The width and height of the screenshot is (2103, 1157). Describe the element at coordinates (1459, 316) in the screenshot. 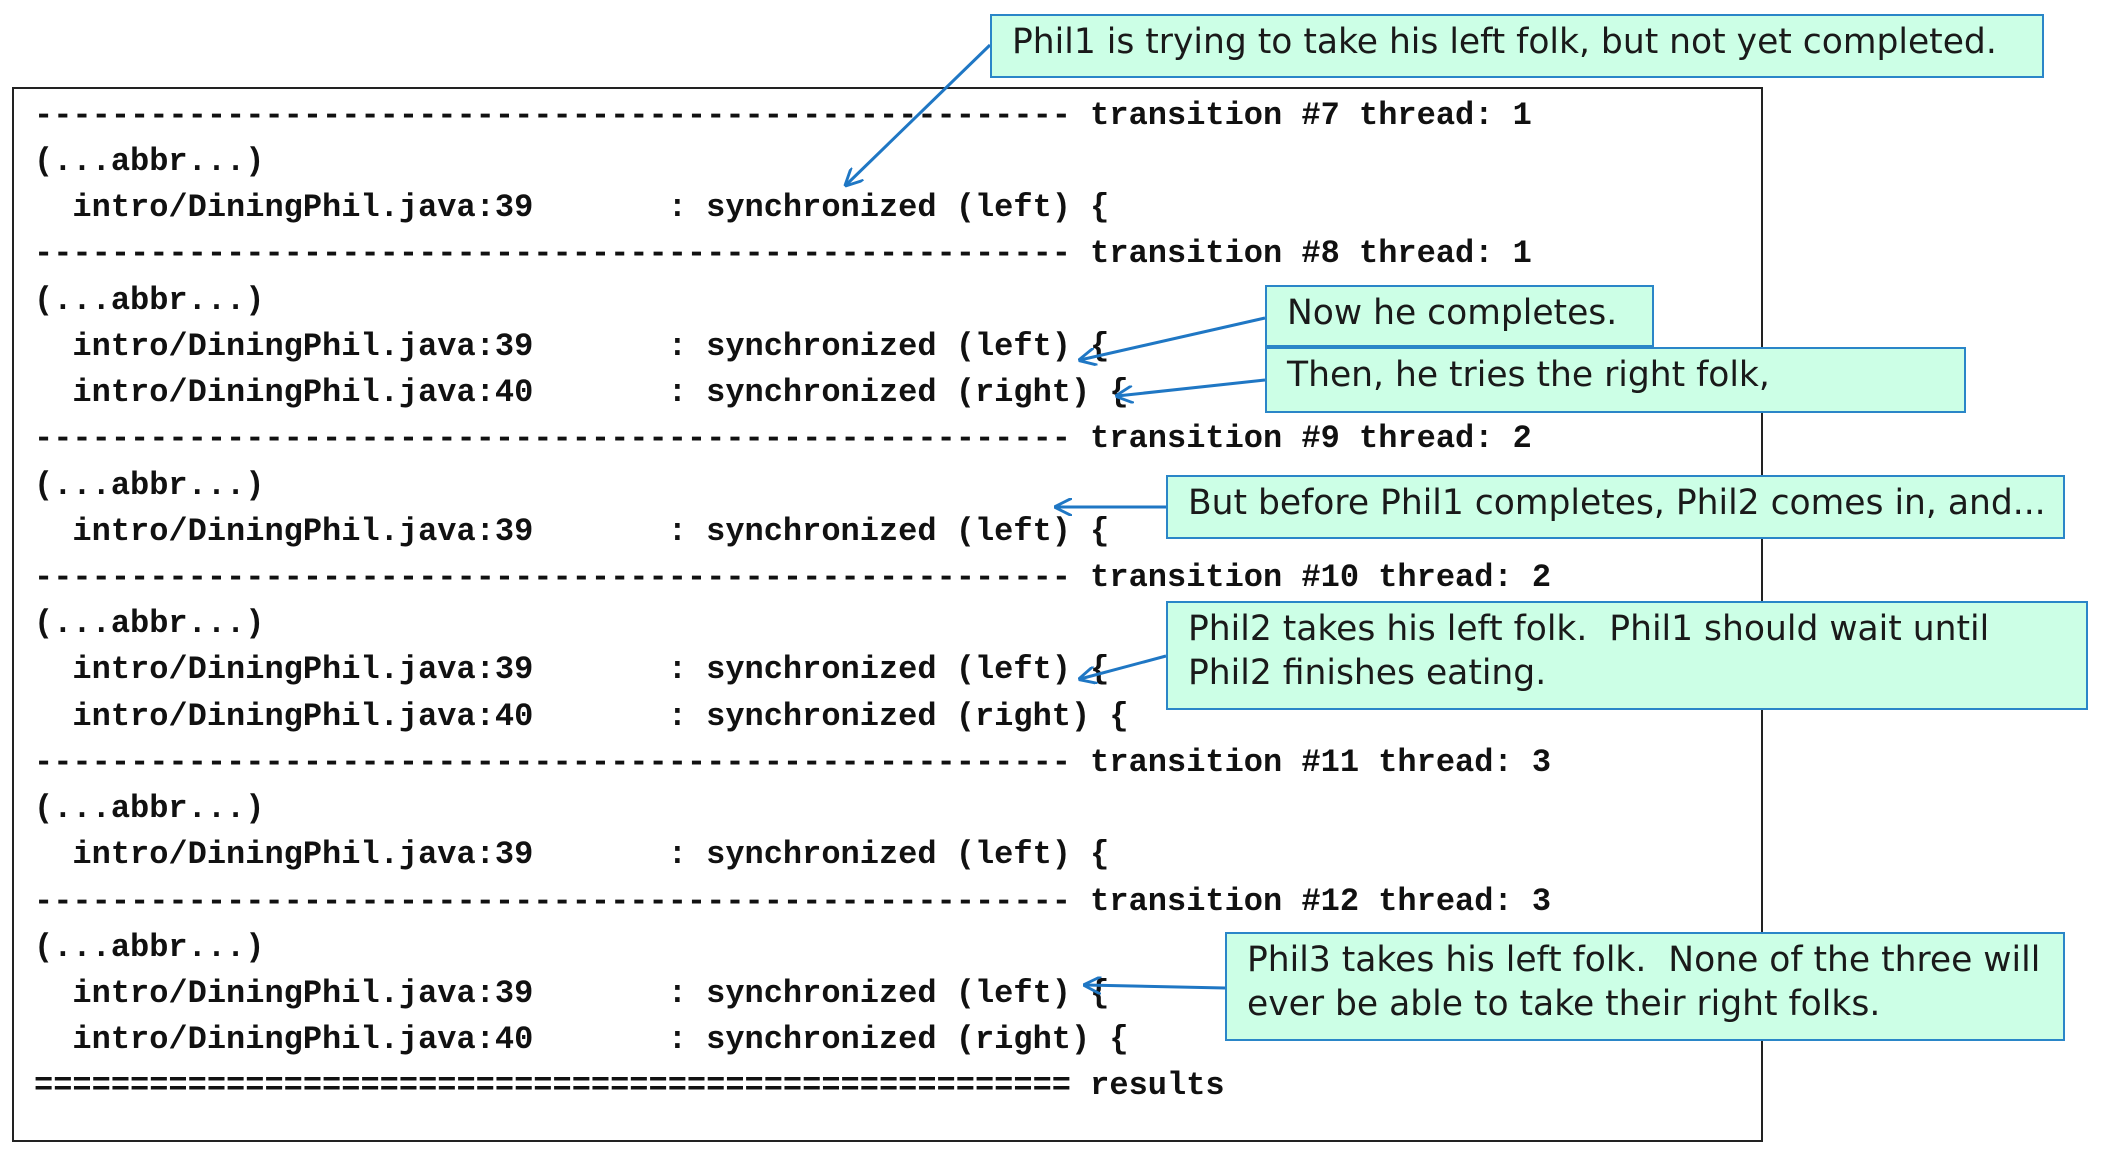

I see `callout-phil1-completes: Now he completes.` at that location.